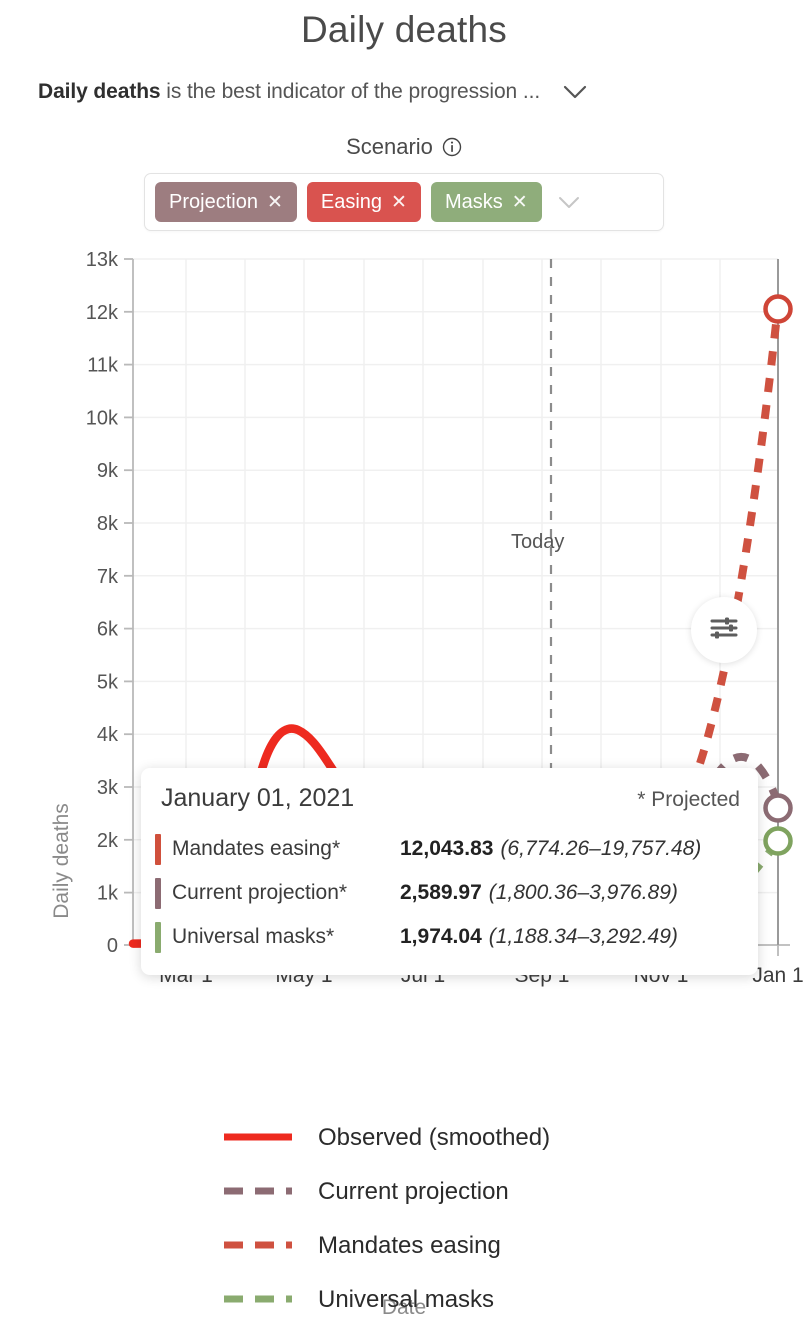 Image resolution: width=808 pixels, height=1330 pixels. What do you see at coordinates (413, 1191) in the screenshot?
I see `legend-label: Current projection` at bounding box center [413, 1191].